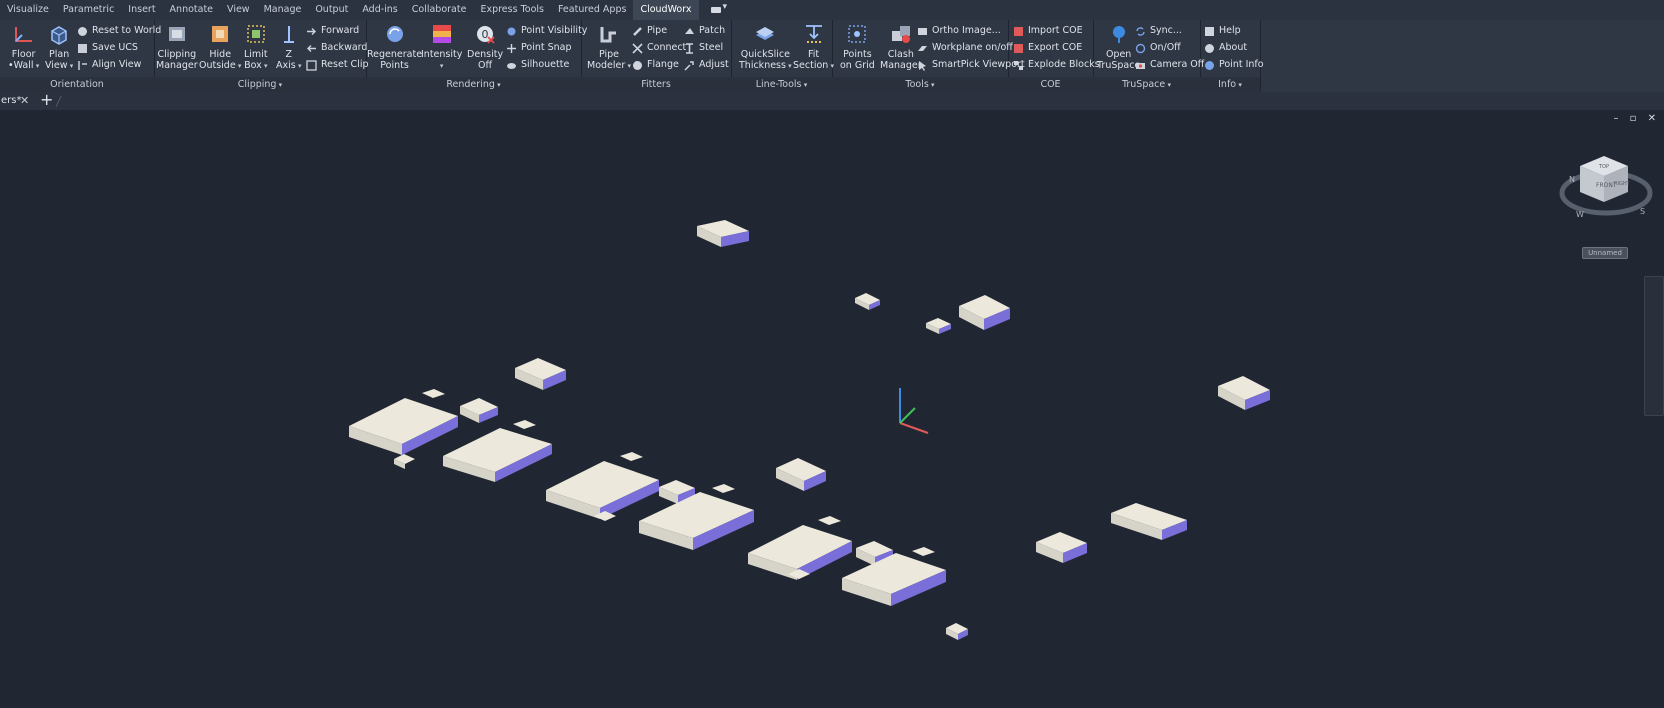  Describe the element at coordinates (901, 47) in the screenshot. I see `clash-manager-button: Clash Manager` at that location.